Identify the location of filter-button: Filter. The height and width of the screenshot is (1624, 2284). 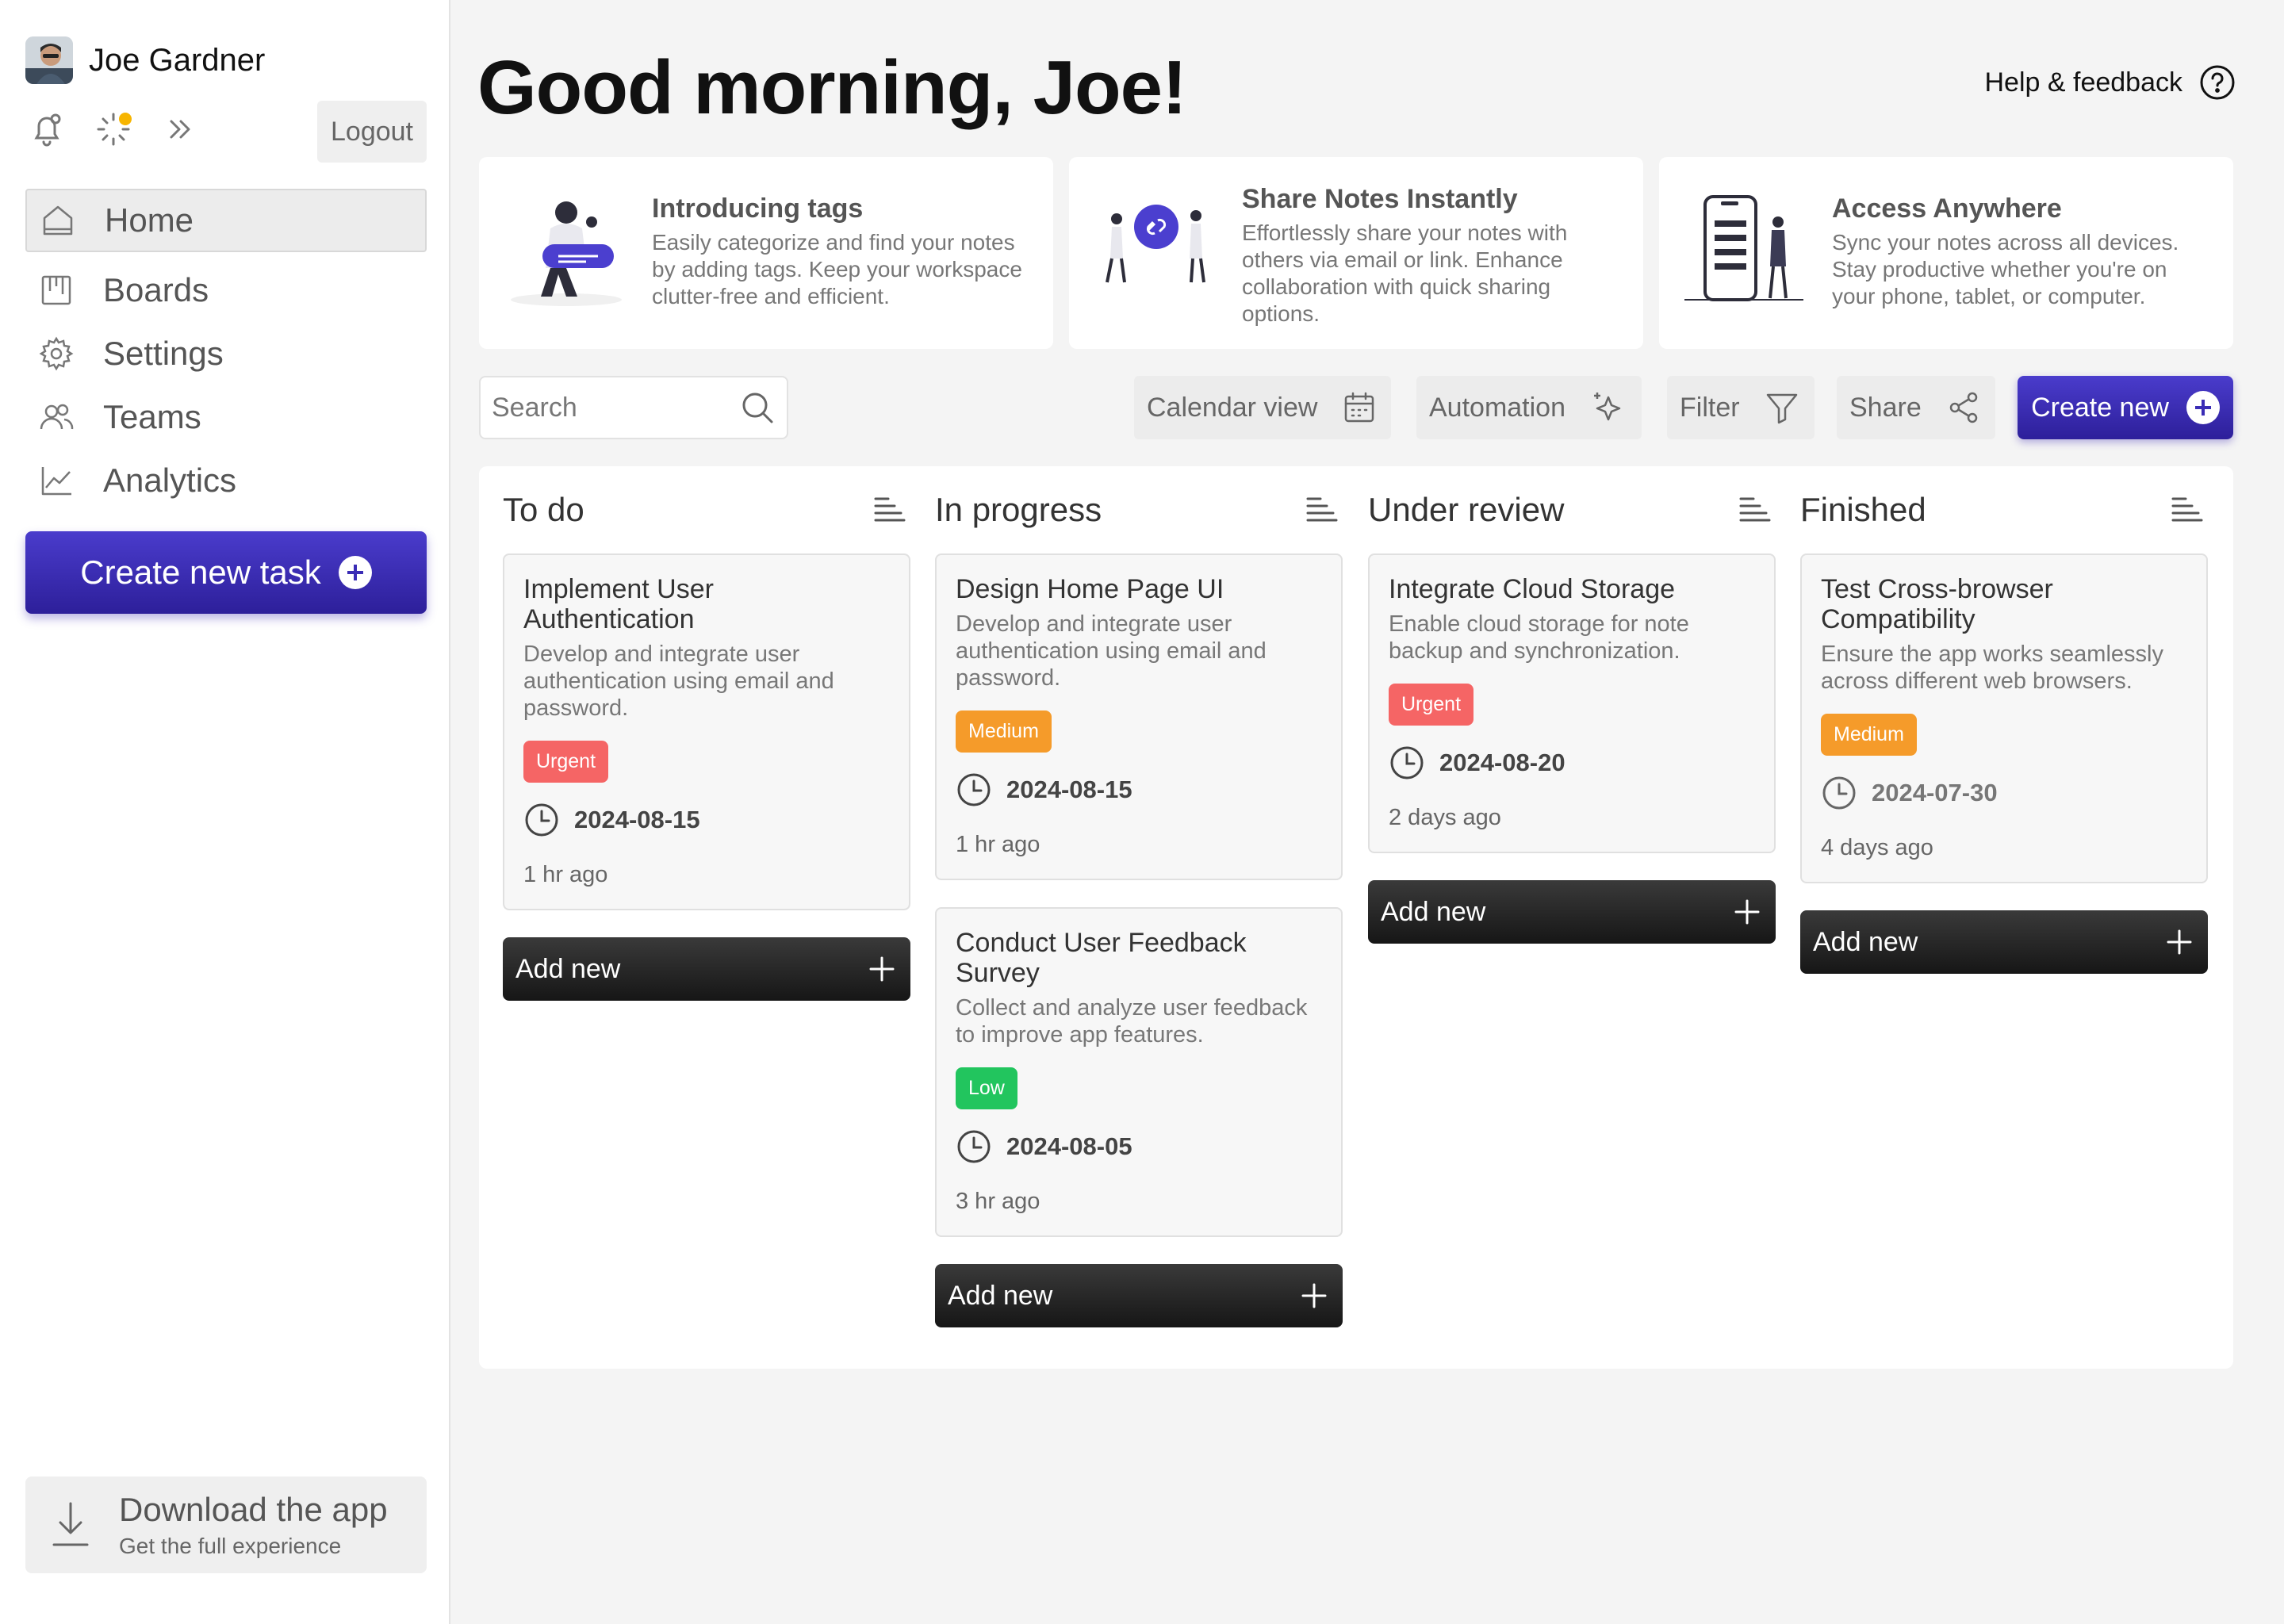
(1741, 408).